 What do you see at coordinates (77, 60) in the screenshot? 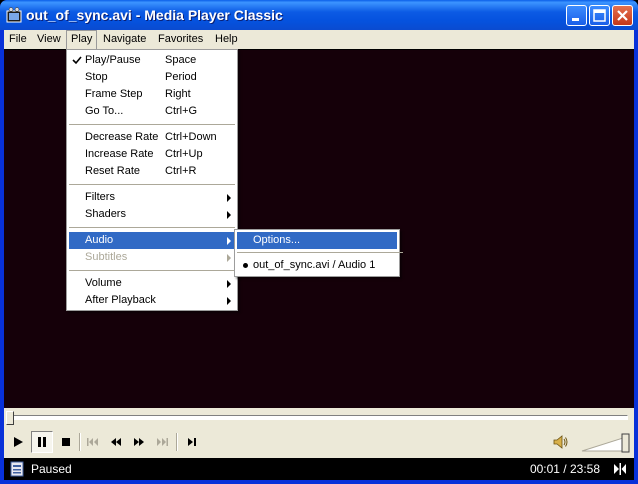
I see `checkmark-icon` at bounding box center [77, 60].